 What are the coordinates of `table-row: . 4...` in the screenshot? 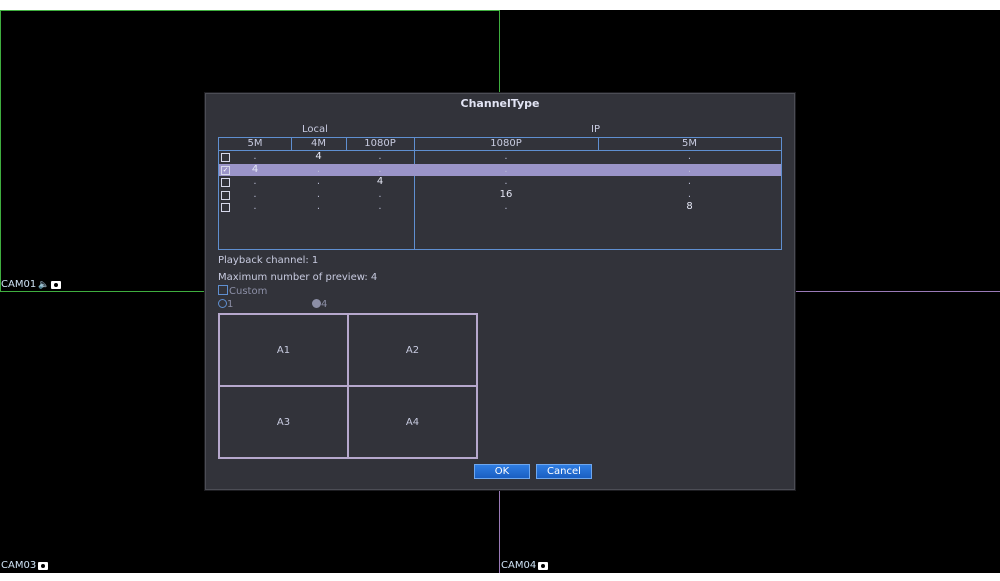 It's located at (500, 157).